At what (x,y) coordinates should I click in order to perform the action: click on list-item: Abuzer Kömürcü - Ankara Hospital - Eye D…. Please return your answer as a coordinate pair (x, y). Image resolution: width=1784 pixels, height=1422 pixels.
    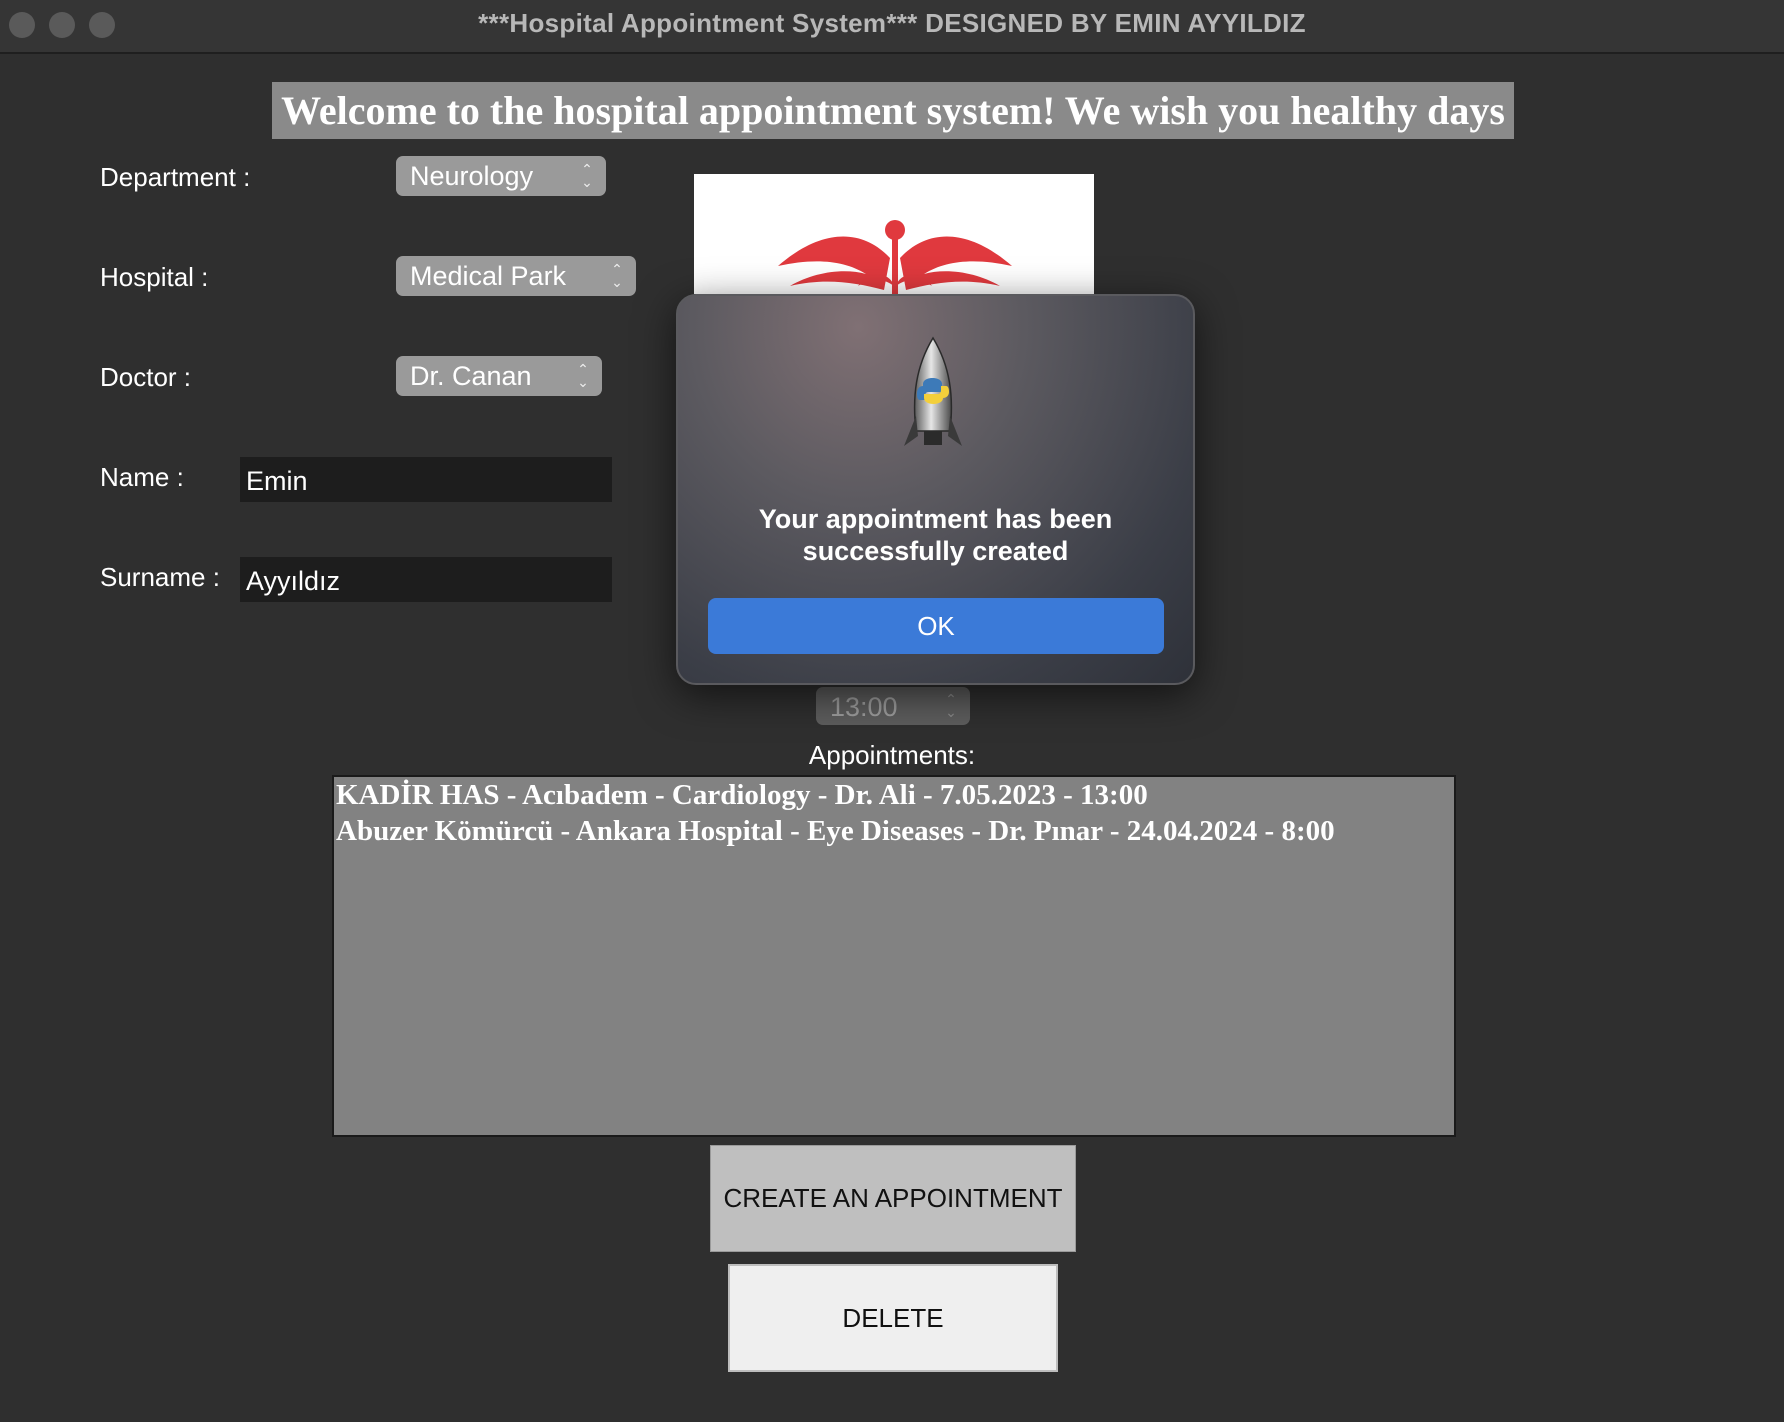
    Looking at the image, I should click on (894, 831).